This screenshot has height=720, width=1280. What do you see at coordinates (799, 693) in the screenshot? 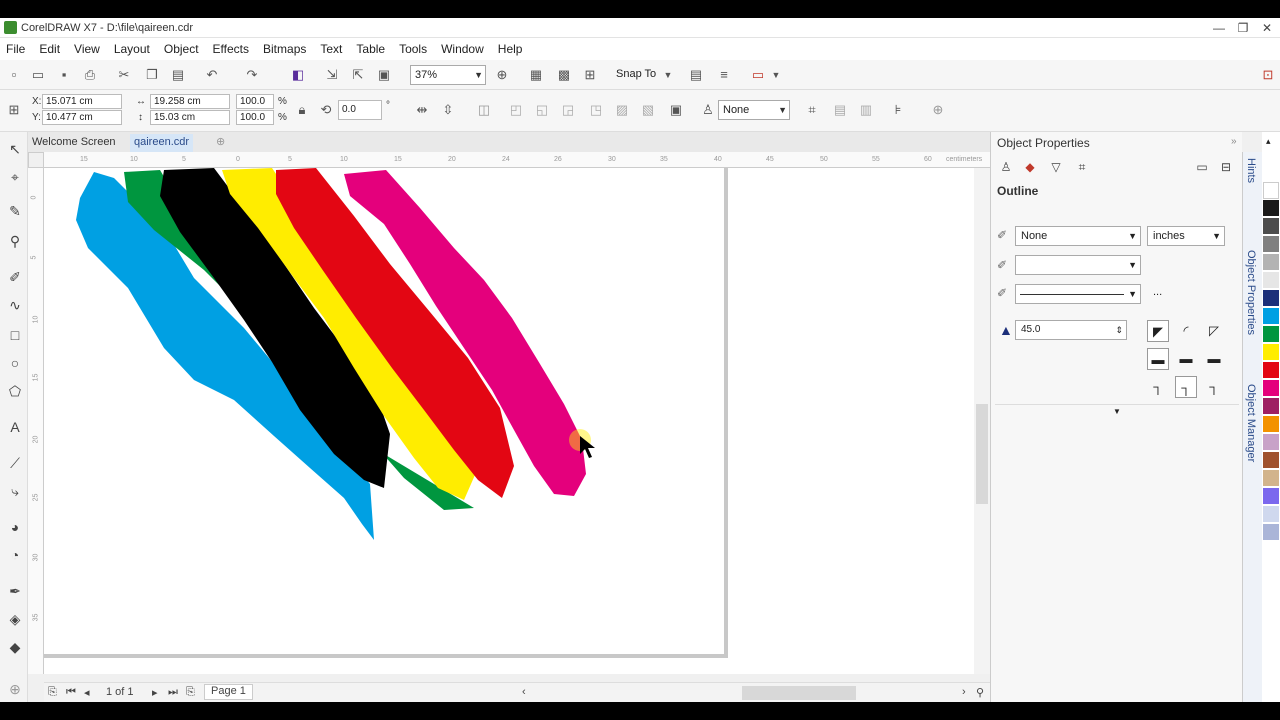
I see `horizontal-scrollbar-thumb` at bounding box center [799, 693].